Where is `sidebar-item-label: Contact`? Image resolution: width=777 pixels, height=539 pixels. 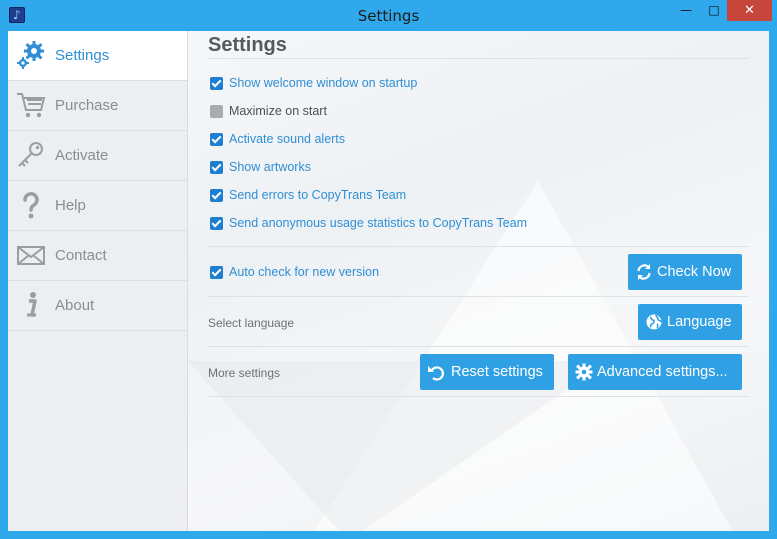
sidebar-item-label: Contact is located at coordinates (81, 255).